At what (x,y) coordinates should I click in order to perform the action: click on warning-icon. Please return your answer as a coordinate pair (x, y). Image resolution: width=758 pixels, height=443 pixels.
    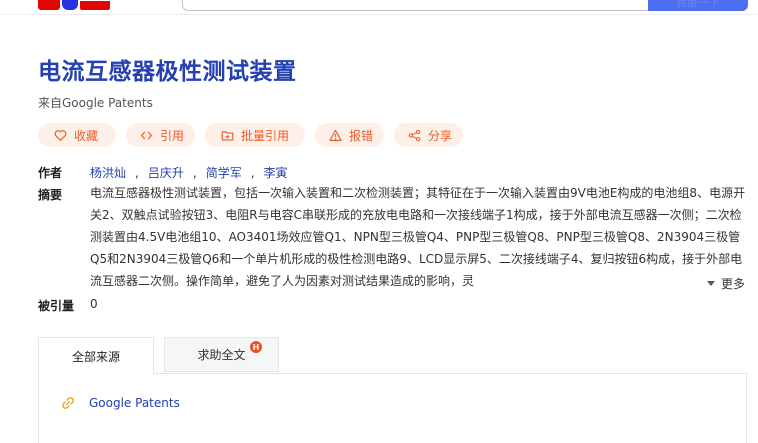
    Looking at the image, I should click on (335, 135).